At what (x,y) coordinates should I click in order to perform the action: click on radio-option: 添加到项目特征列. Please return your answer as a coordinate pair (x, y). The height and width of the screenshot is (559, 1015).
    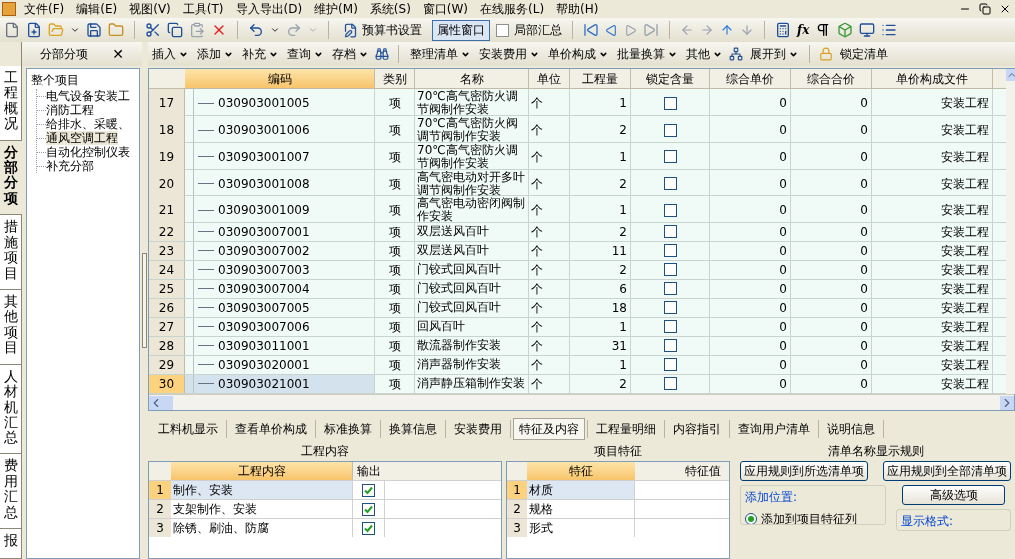
    Looking at the image, I should click on (813, 517).